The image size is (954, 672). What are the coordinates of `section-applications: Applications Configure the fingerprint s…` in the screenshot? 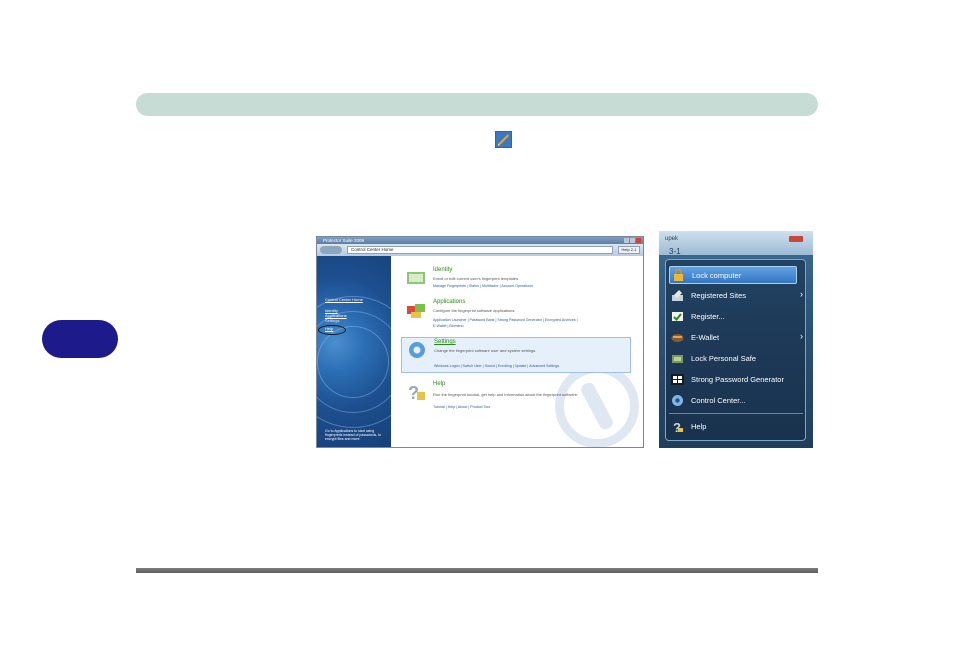 It's located at (516, 316).